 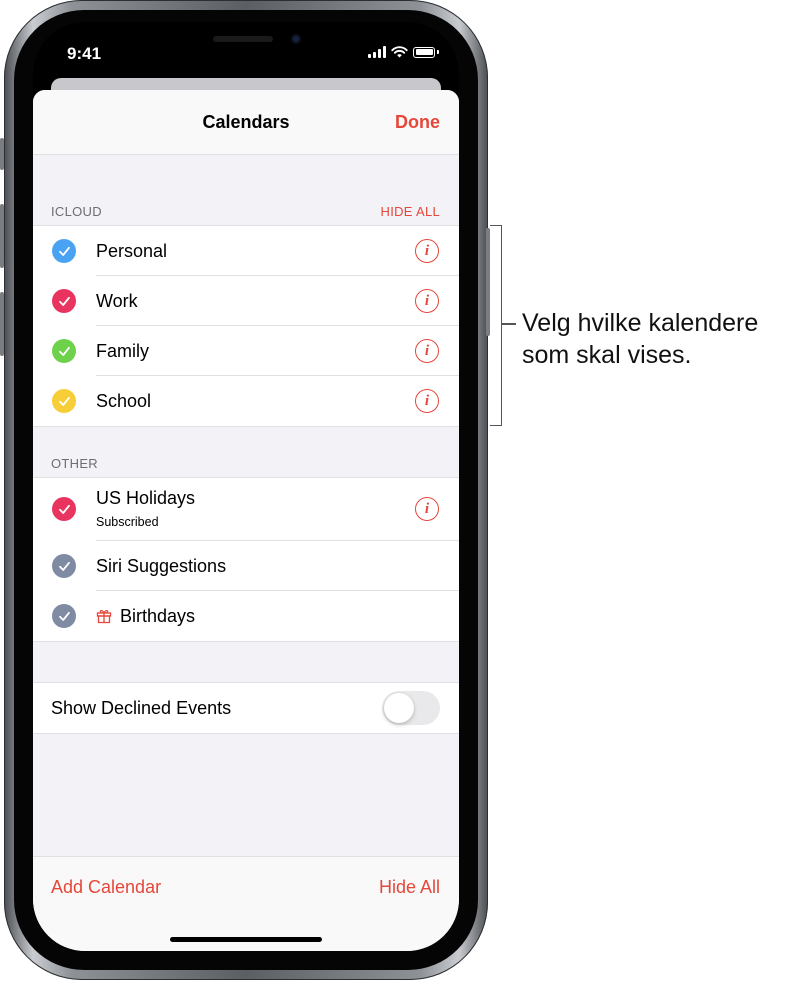 I want to click on icloud-hide-all-button: HIDE ALL, so click(x=410, y=211).